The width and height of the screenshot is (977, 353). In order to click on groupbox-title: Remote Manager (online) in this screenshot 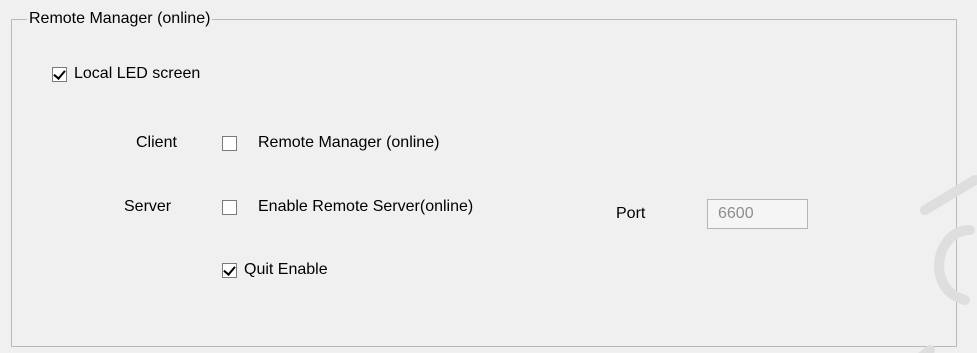, I will do `click(120, 19)`.